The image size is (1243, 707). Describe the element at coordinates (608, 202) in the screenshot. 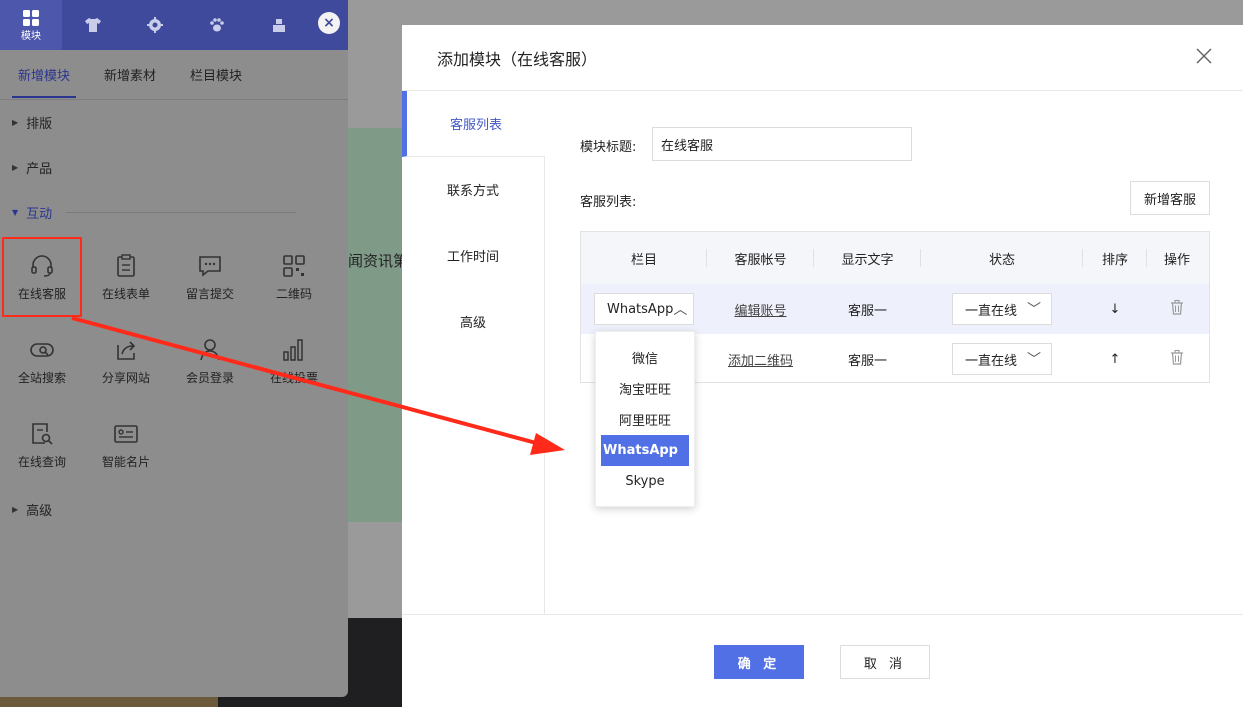

I see `service-list-label: 客服列表:` at that location.